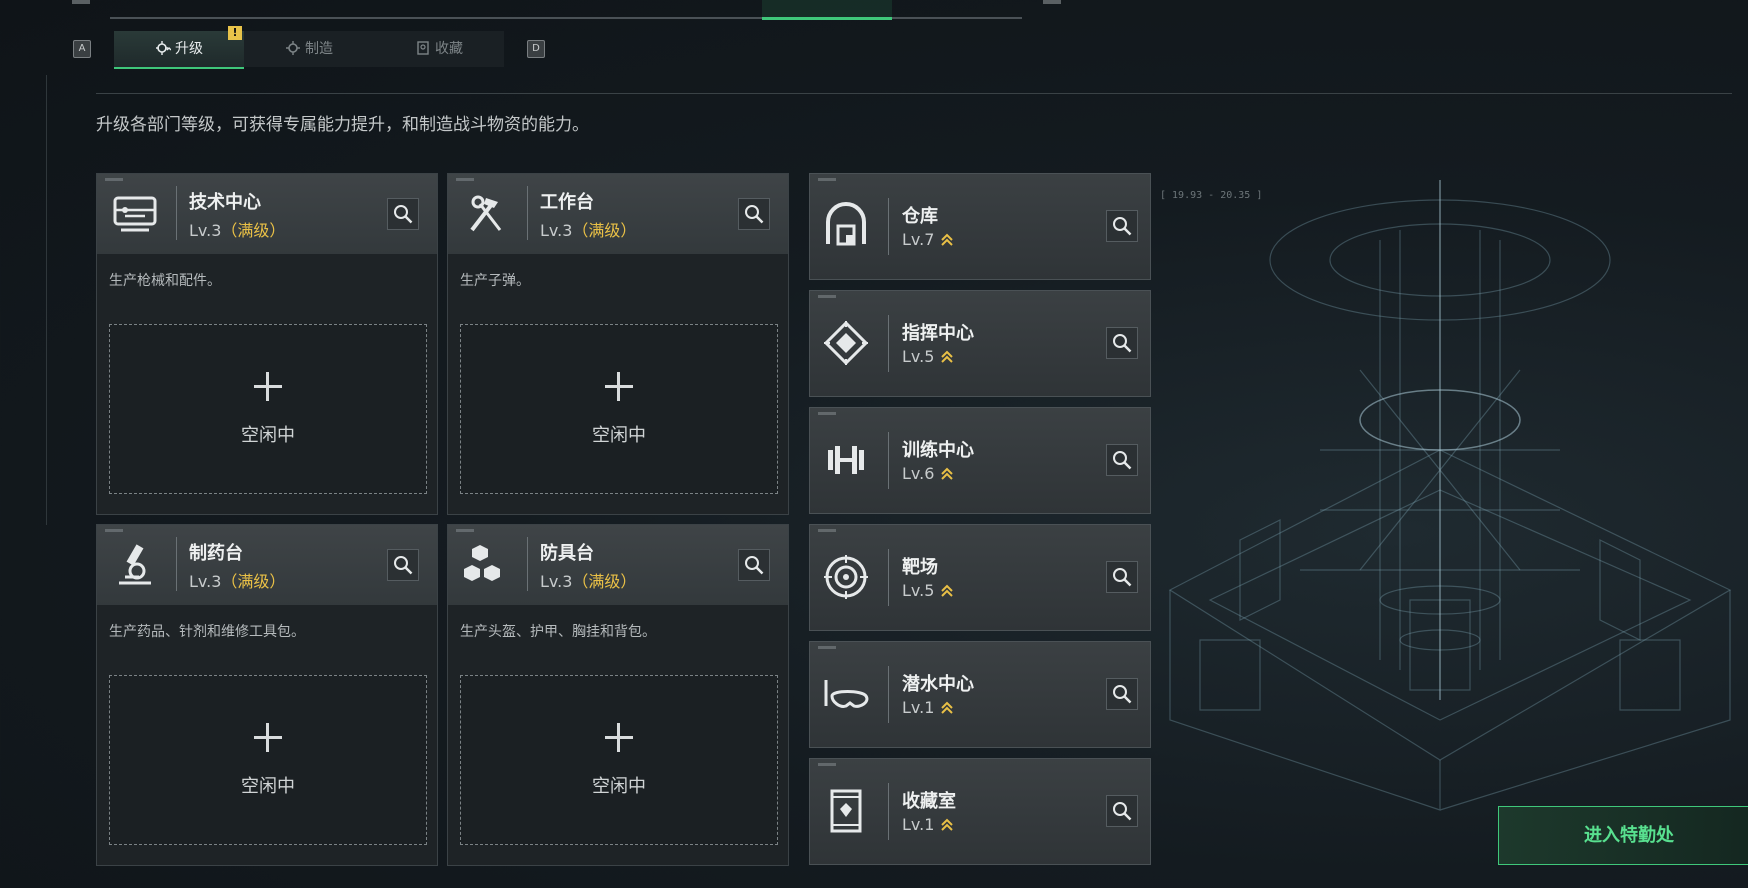 The height and width of the screenshot is (888, 1748). Describe the element at coordinates (938, 684) in the screenshot. I see `card-name: 潜水中心` at that location.